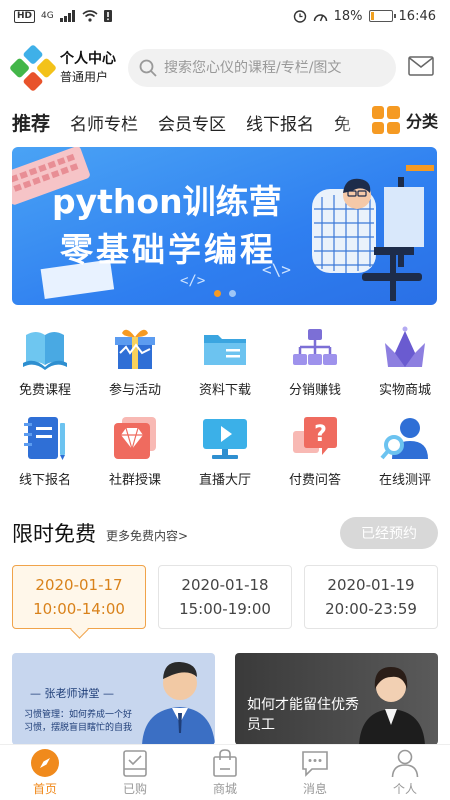 The image size is (450, 800). I want to click on course-title: 如何才能留住优秀员工, so click(303, 715).